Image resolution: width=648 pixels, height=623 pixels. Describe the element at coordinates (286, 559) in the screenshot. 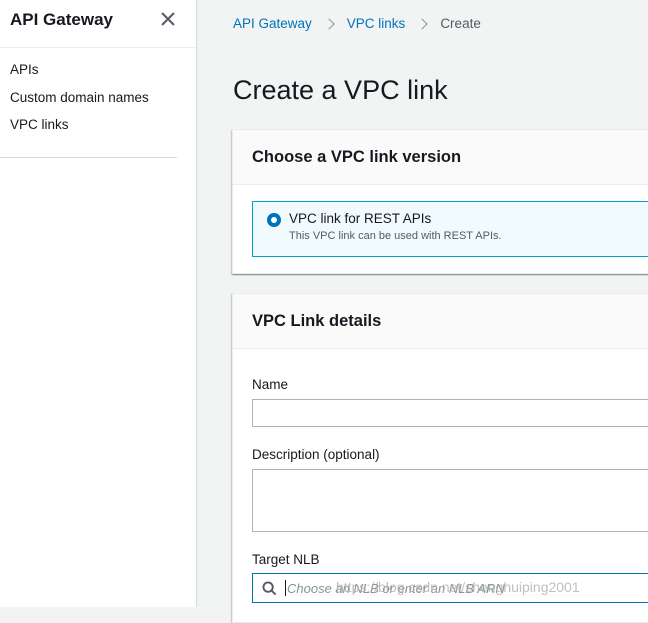

I see `target-nlb-label: Target NLB` at that location.